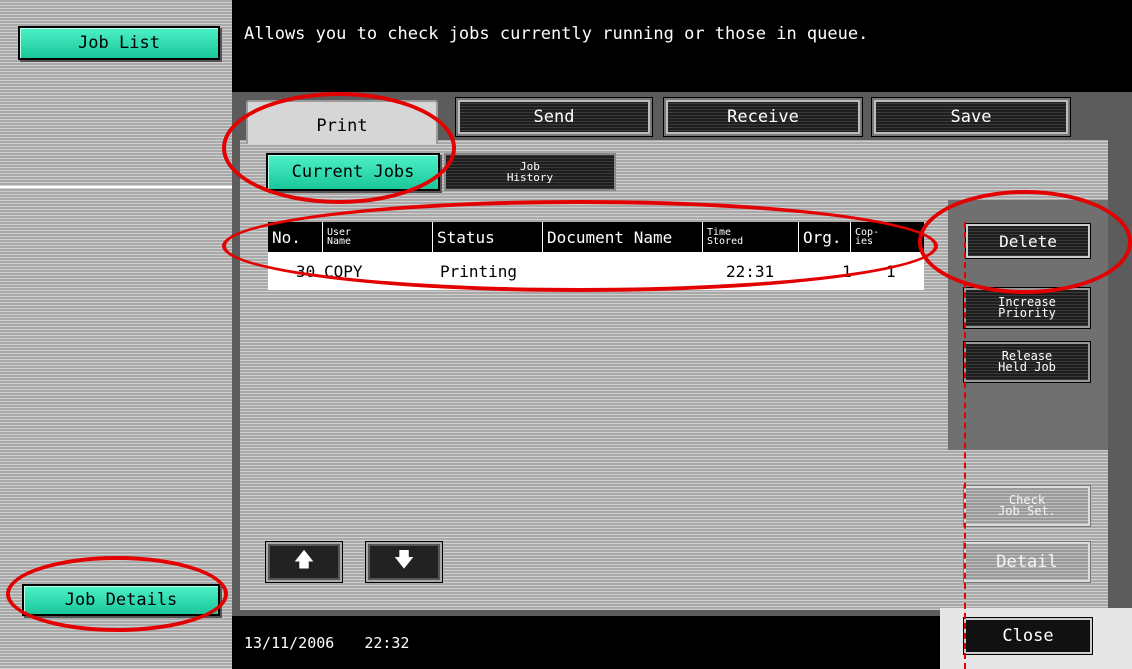  I want to click on check-job-settings-button: Check Job Set., so click(1027, 506).